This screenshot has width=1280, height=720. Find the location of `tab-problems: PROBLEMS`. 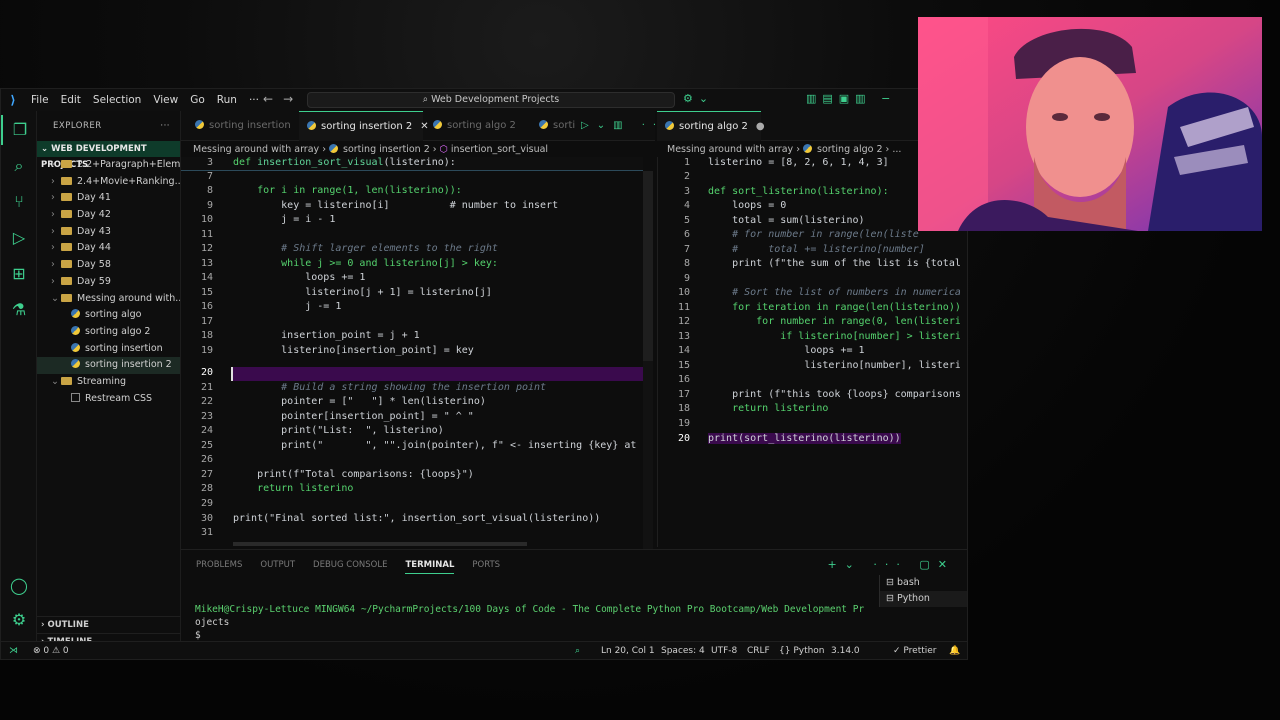

tab-problems: PROBLEMS is located at coordinates (219, 567).